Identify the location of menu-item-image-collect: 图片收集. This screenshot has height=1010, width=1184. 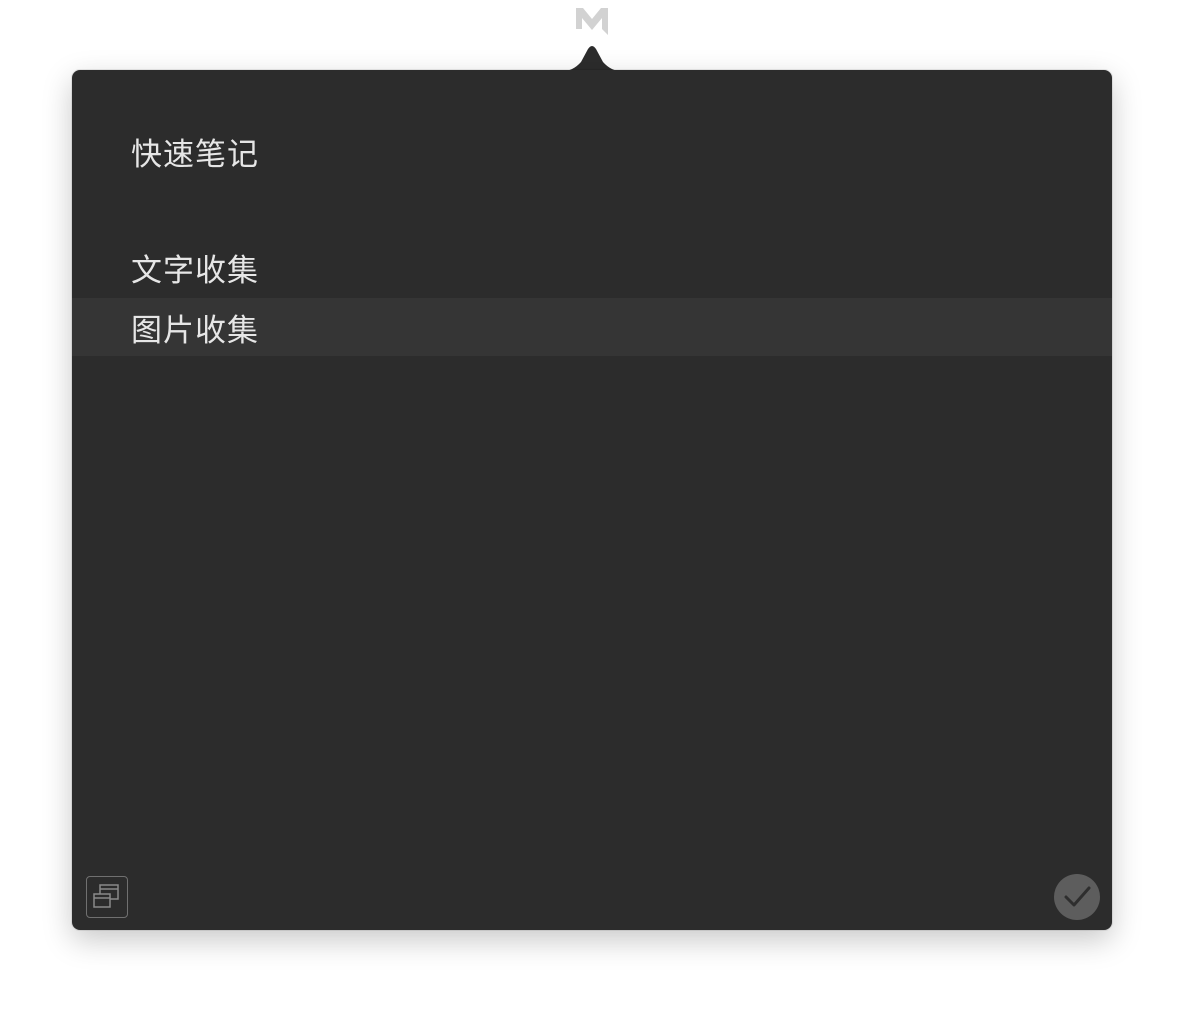
(592, 327).